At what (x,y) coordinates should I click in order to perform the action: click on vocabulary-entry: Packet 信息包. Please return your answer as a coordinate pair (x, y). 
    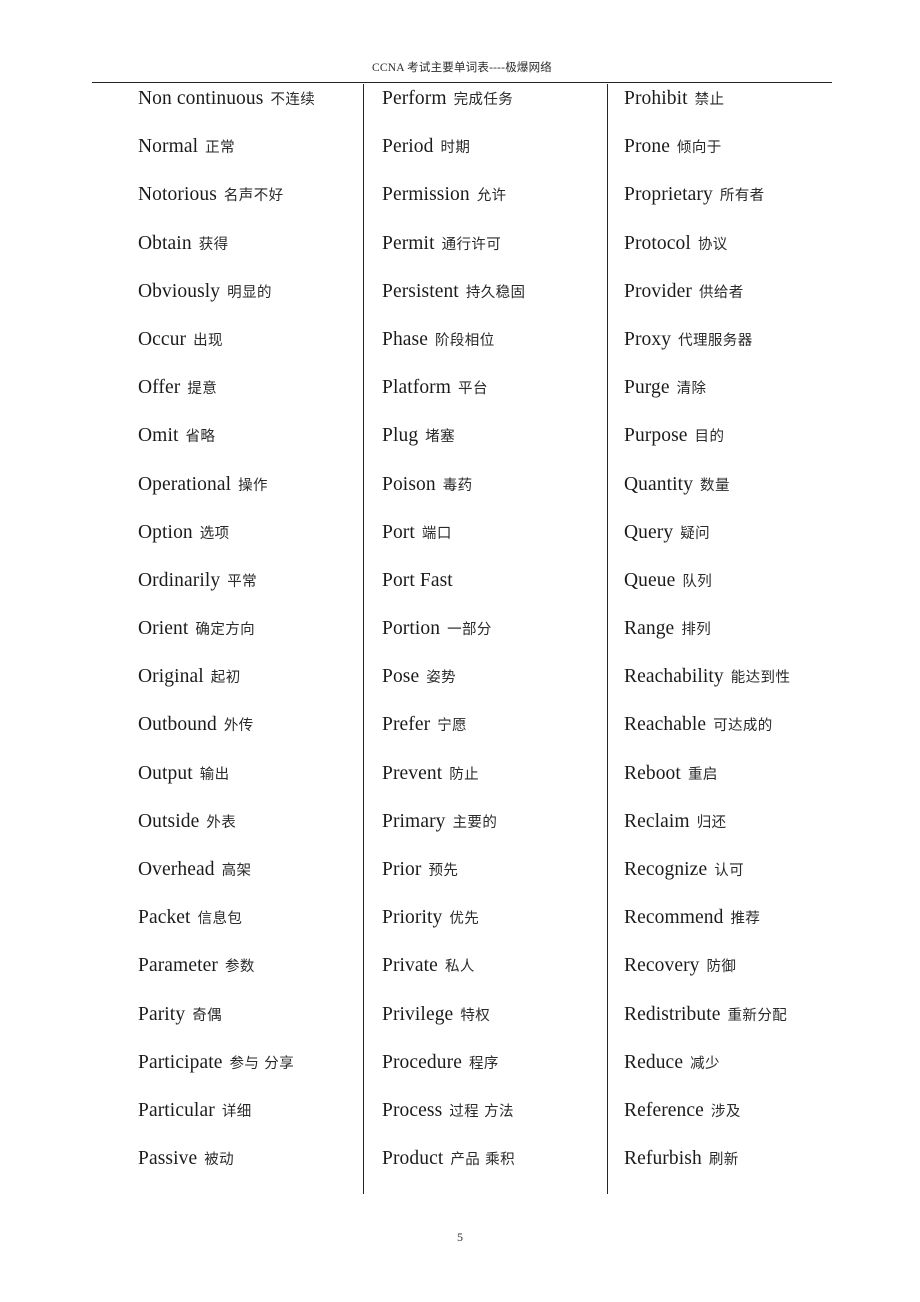
    Looking at the image, I should click on (250, 931).